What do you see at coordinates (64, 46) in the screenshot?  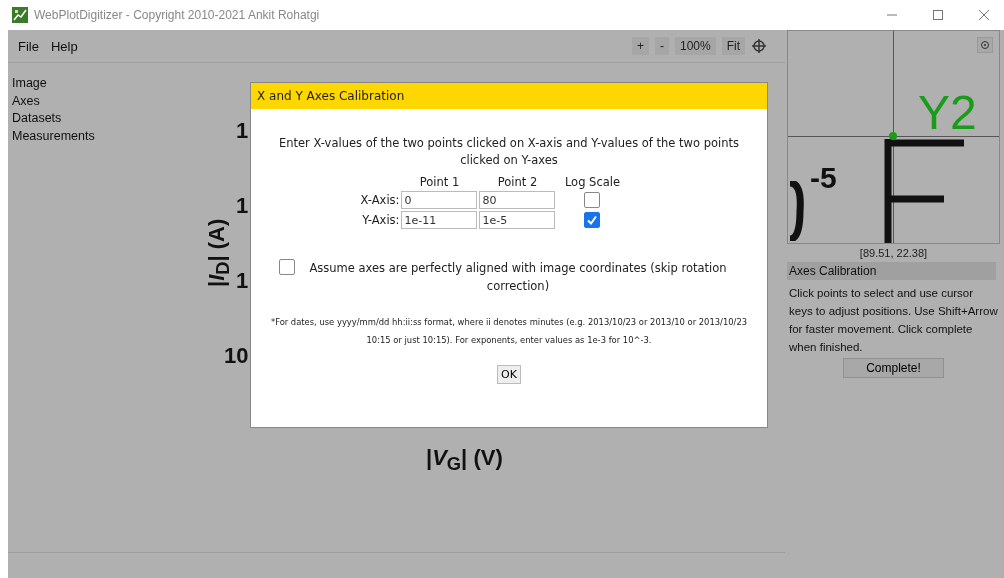 I see `menu-item: Help` at bounding box center [64, 46].